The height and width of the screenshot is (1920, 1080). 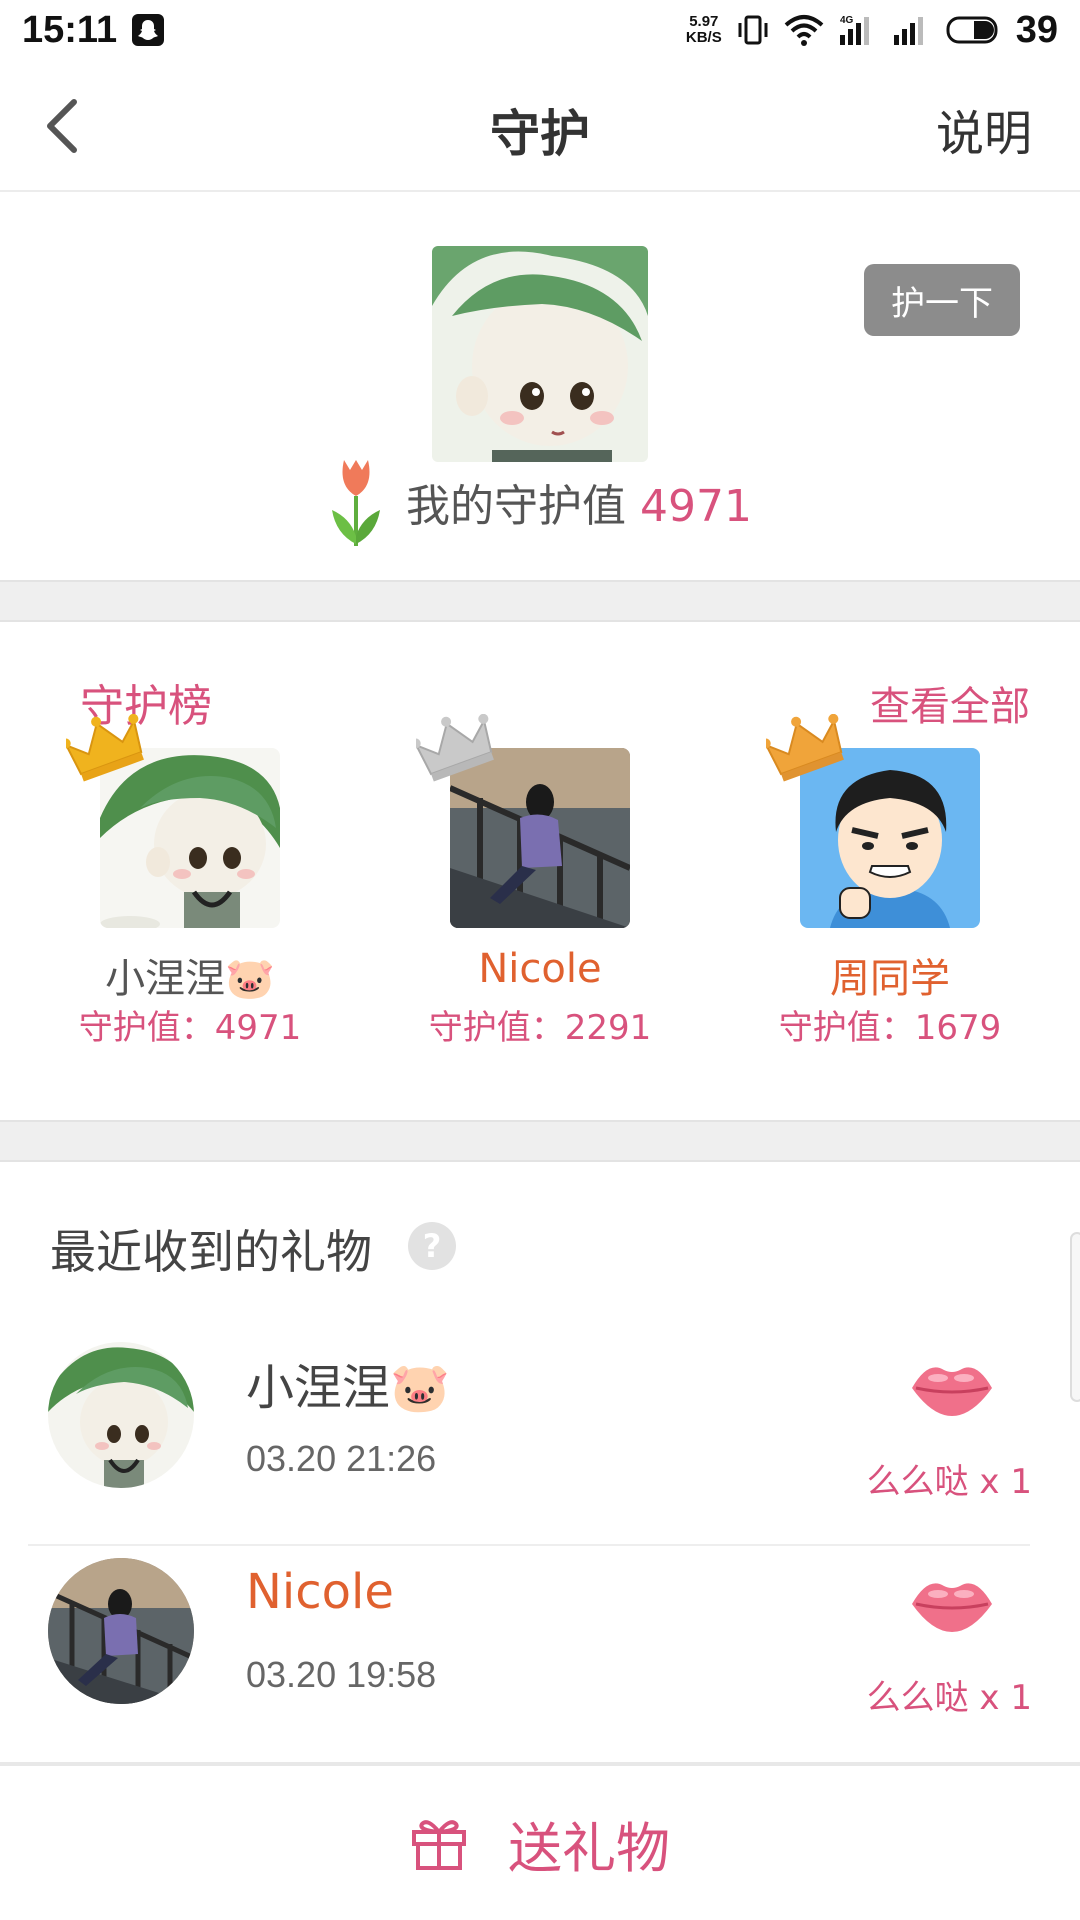 I want to click on send-gift-button: 送礼物, so click(x=589, y=1843).